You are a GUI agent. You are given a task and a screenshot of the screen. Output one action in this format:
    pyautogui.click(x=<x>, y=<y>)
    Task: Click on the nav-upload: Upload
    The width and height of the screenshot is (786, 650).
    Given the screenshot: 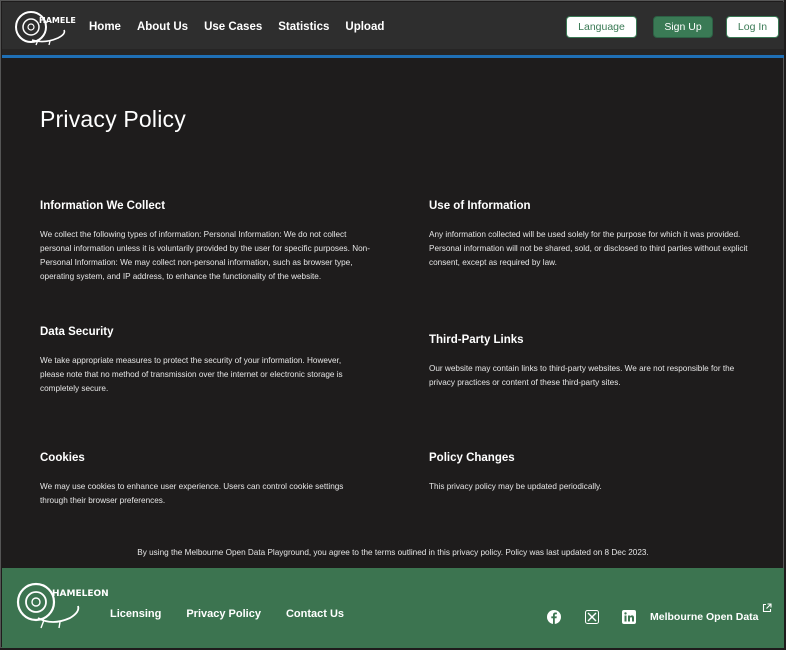 What is the action you would take?
    pyautogui.click(x=364, y=27)
    